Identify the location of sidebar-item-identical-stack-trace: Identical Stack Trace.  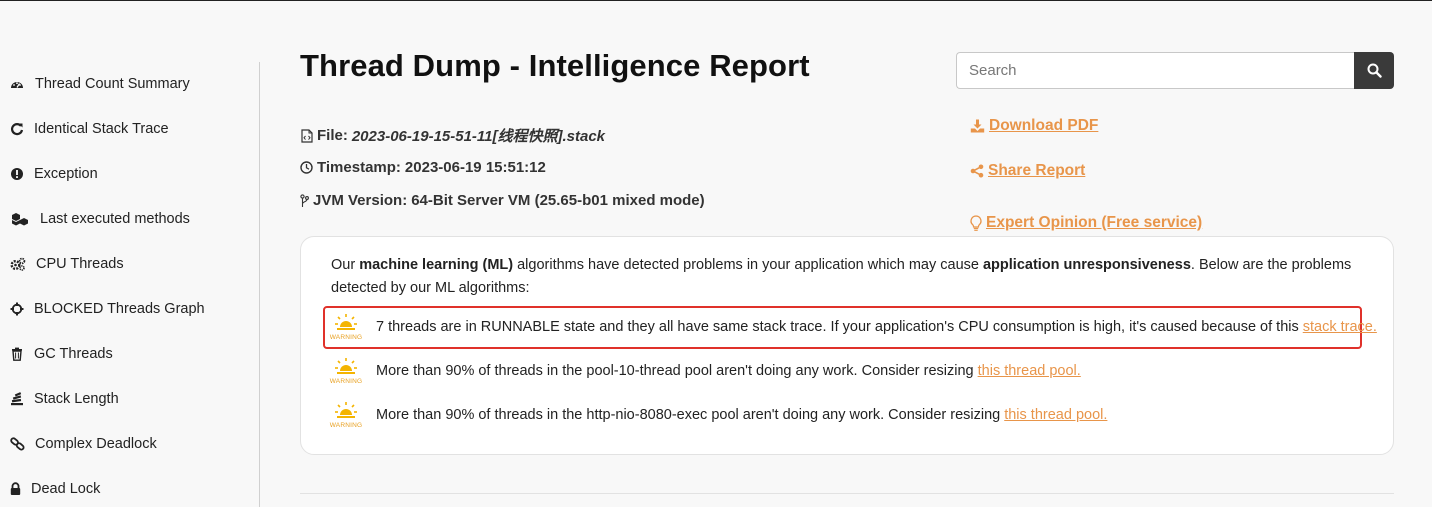
(89, 129).